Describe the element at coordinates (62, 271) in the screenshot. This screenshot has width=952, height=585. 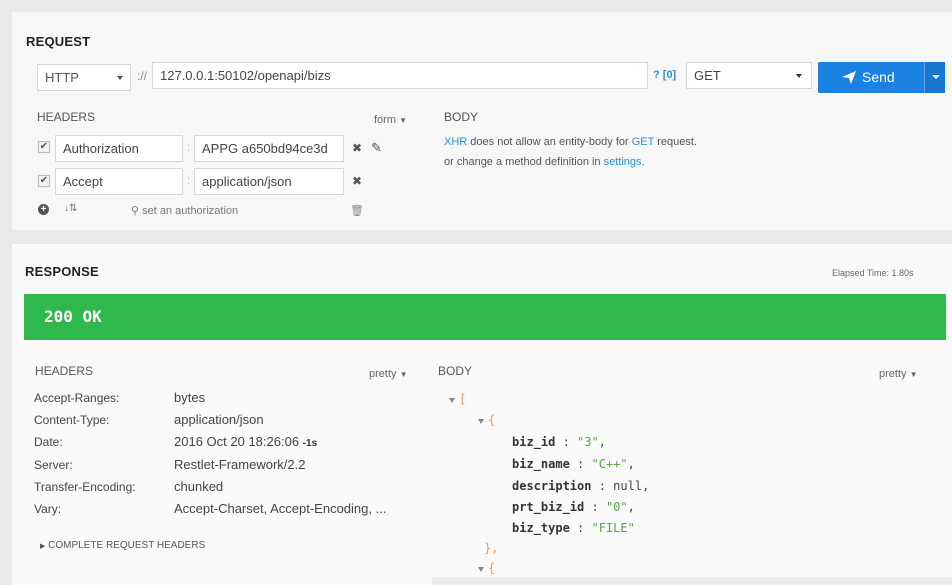
I see `response-title: RESPONSE` at that location.